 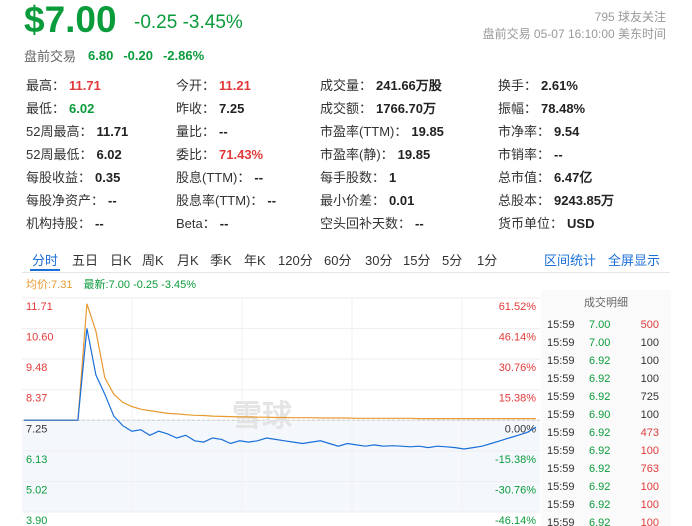 What do you see at coordinates (295, 259) in the screenshot?
I see `tab-7: 120分` at bounding box center [295, 259].